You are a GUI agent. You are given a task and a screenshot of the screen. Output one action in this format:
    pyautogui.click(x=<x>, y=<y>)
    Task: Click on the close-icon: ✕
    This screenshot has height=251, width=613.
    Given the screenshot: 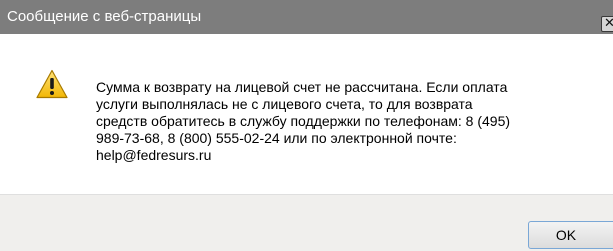 What is the action you would take?
    pyautogui.click(x=608, y=22)
    